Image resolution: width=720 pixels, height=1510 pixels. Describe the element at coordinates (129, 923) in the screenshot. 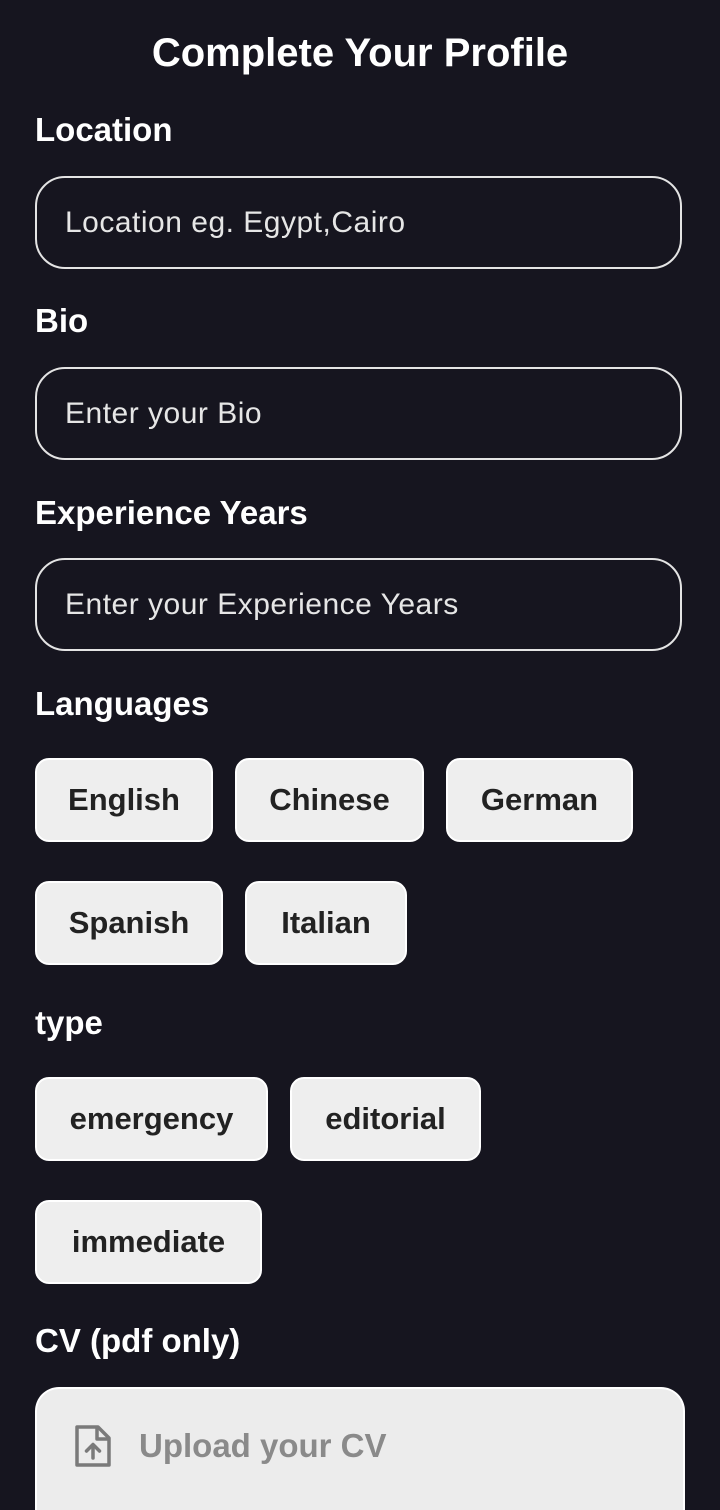

I see `language-chip-spanish: Spanish` at that location.